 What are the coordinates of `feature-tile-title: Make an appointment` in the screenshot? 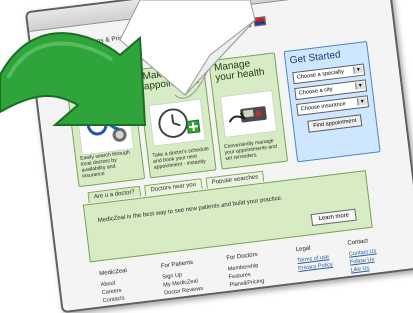 It's located at (171, 79).